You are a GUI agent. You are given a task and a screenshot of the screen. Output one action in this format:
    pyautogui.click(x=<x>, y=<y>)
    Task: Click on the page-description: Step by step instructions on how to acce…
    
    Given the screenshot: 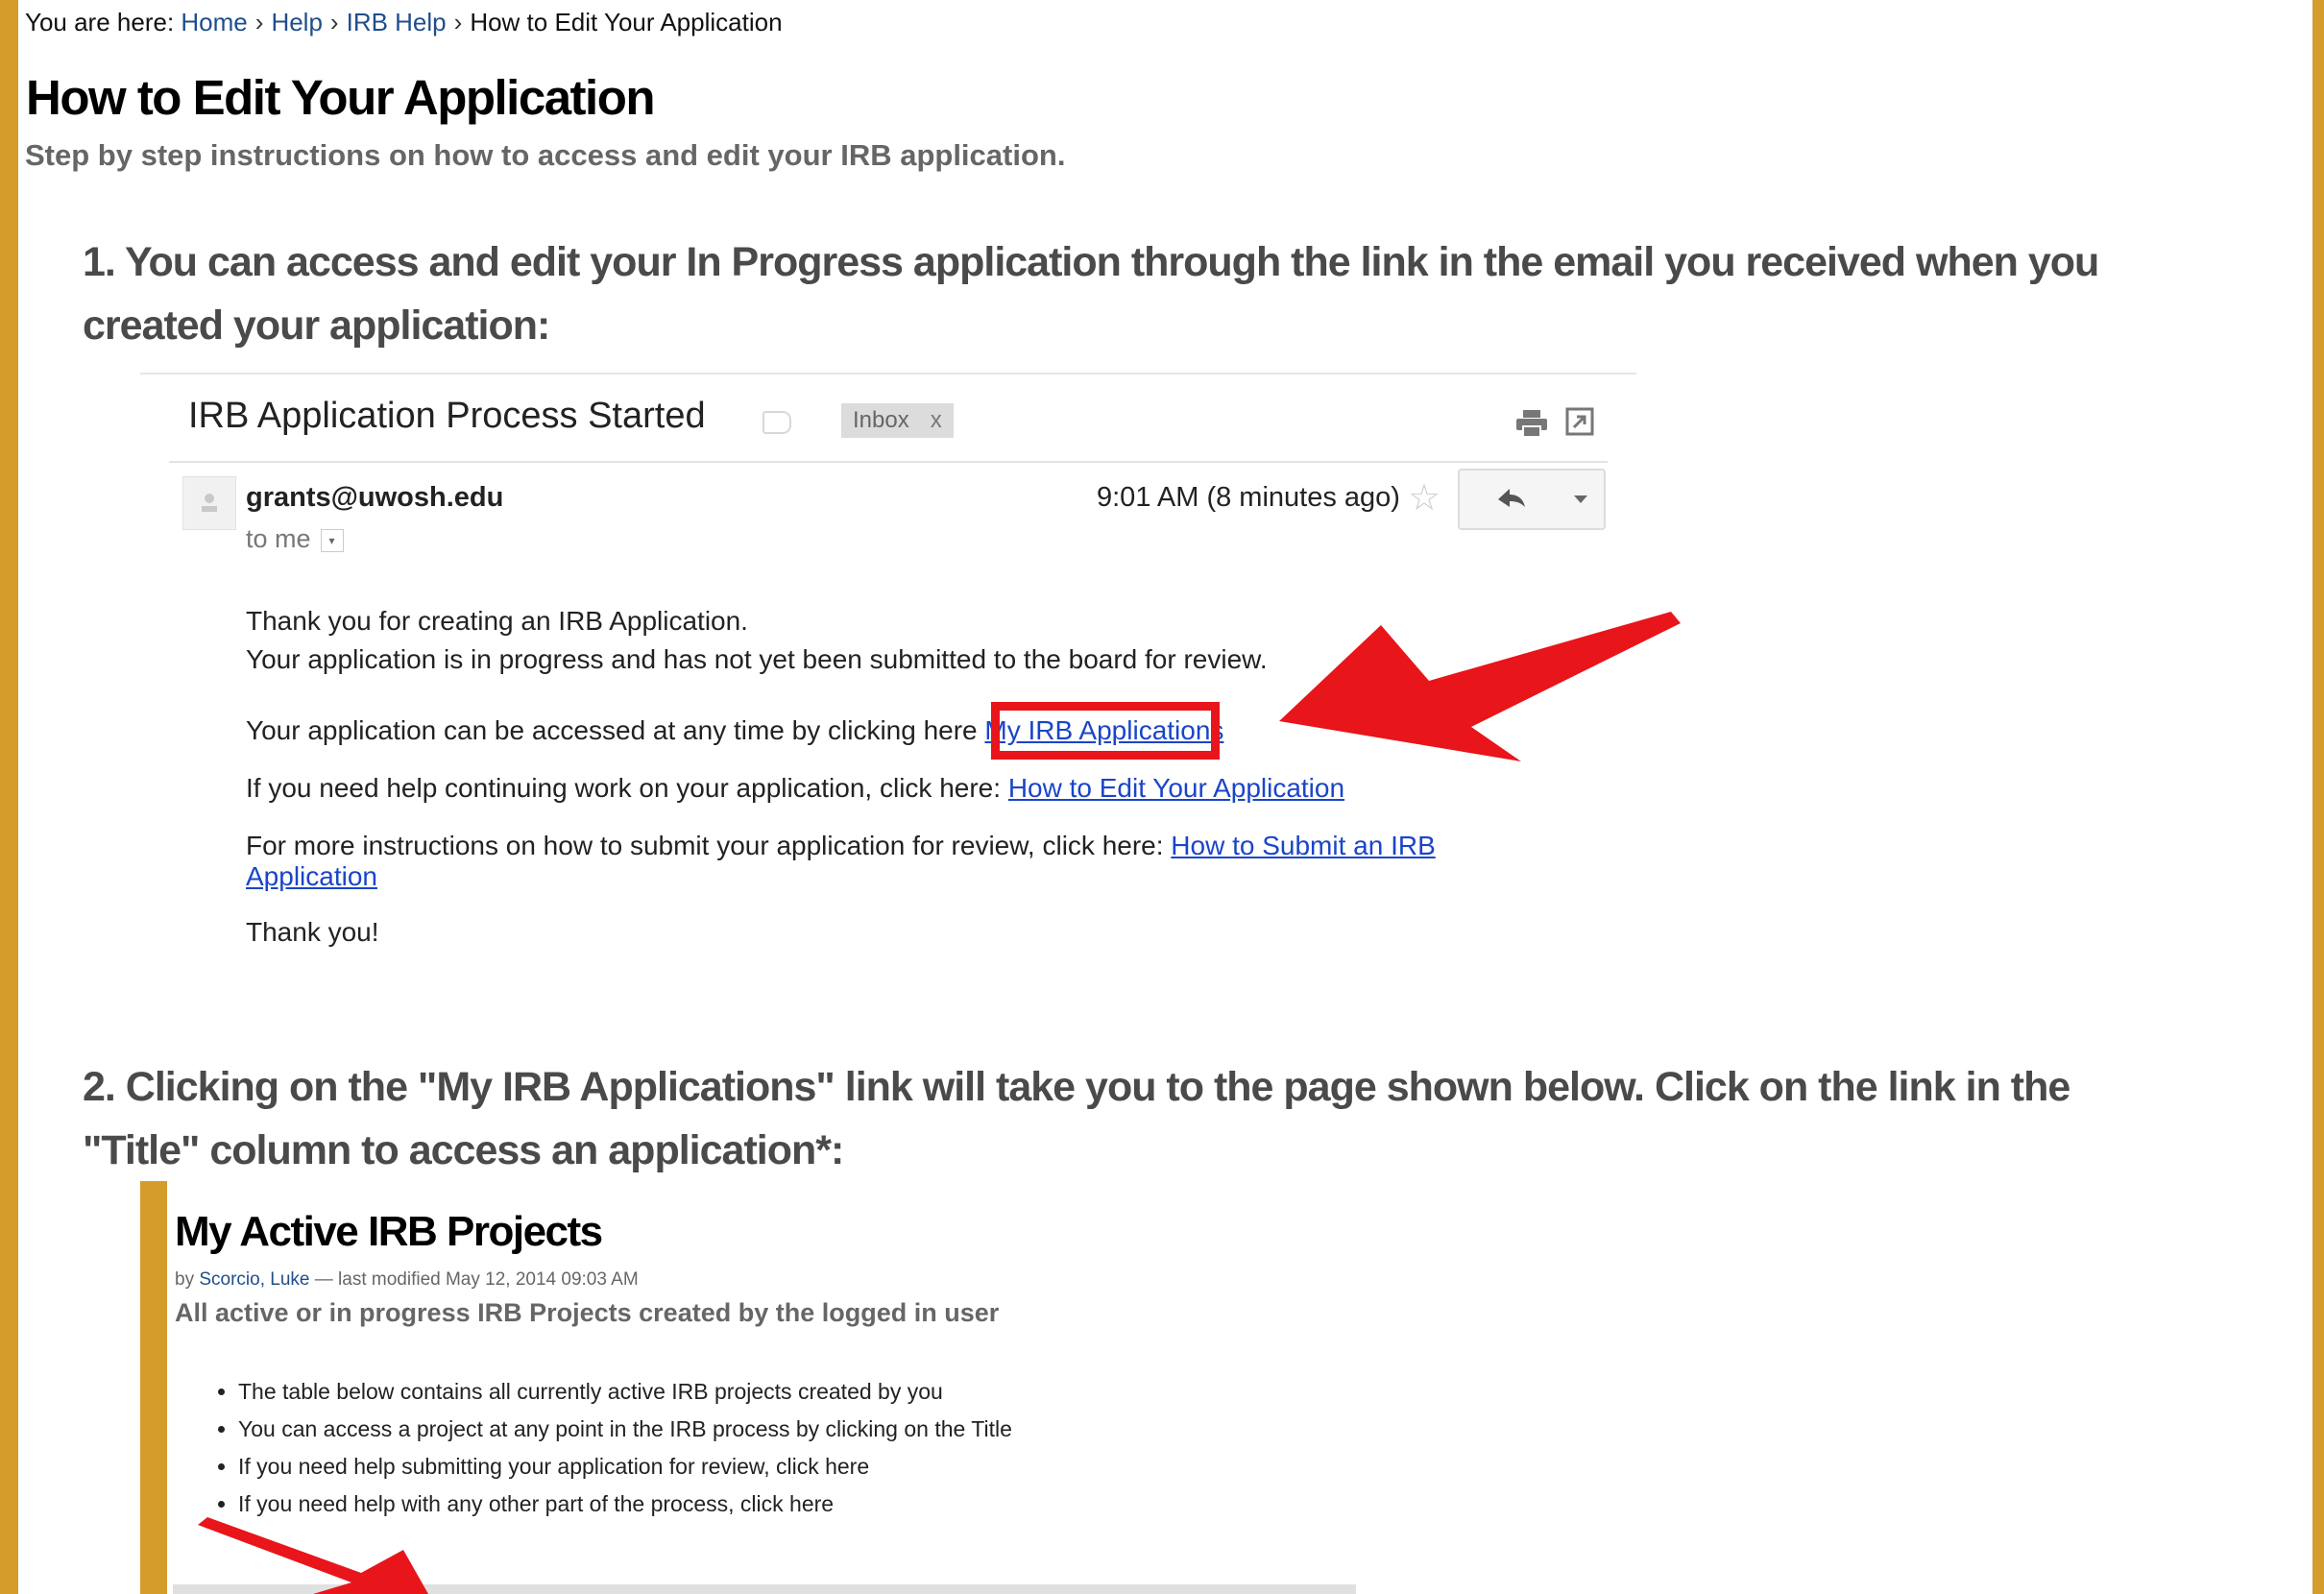 What is the action you would take?
    pyautogui.click(x=545, y=155)
    